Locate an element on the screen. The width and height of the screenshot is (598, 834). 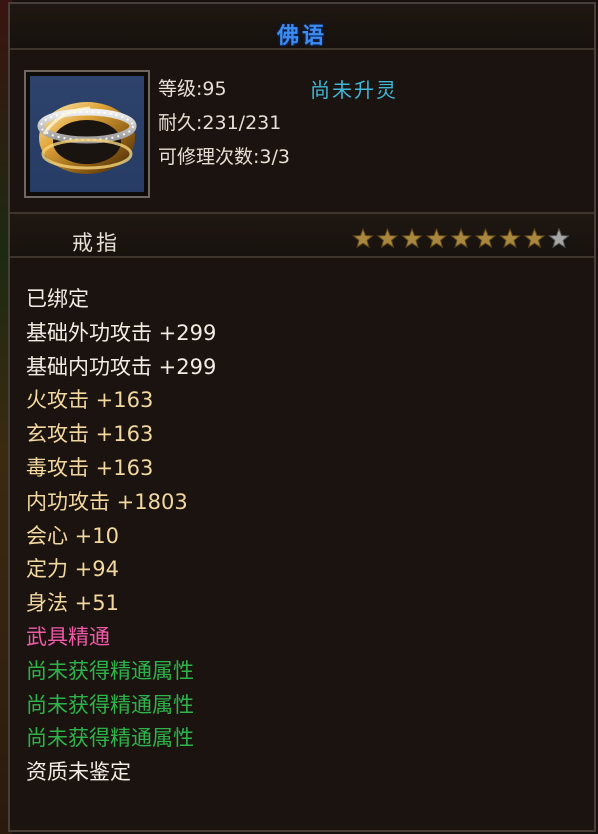
attribute-line: 基础内功攻击 +299 is located at coordinates (121, 366).